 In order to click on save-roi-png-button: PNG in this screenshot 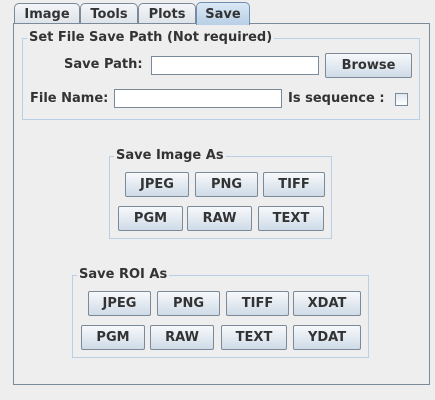, I will do `click(188, 303)`.